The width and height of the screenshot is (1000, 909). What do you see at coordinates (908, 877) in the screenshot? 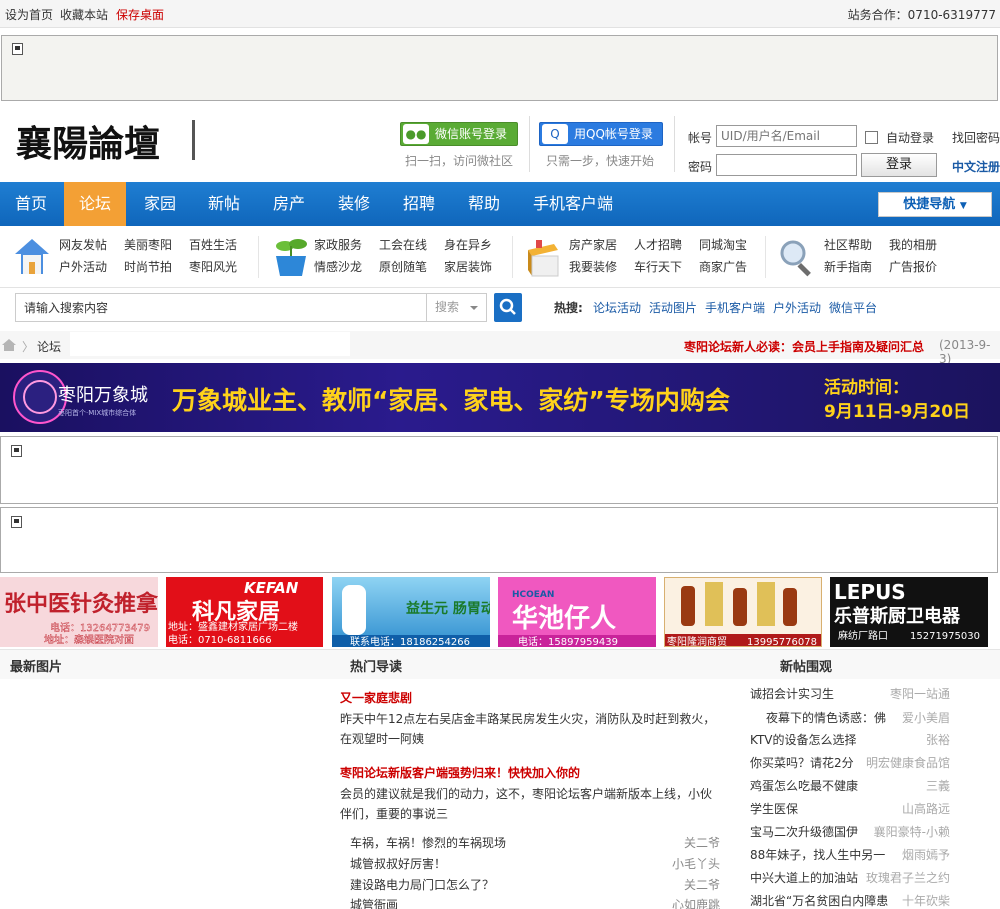
I see `new-post-author: 玫瑰君子兰之约` at bounding box center [908, 877].